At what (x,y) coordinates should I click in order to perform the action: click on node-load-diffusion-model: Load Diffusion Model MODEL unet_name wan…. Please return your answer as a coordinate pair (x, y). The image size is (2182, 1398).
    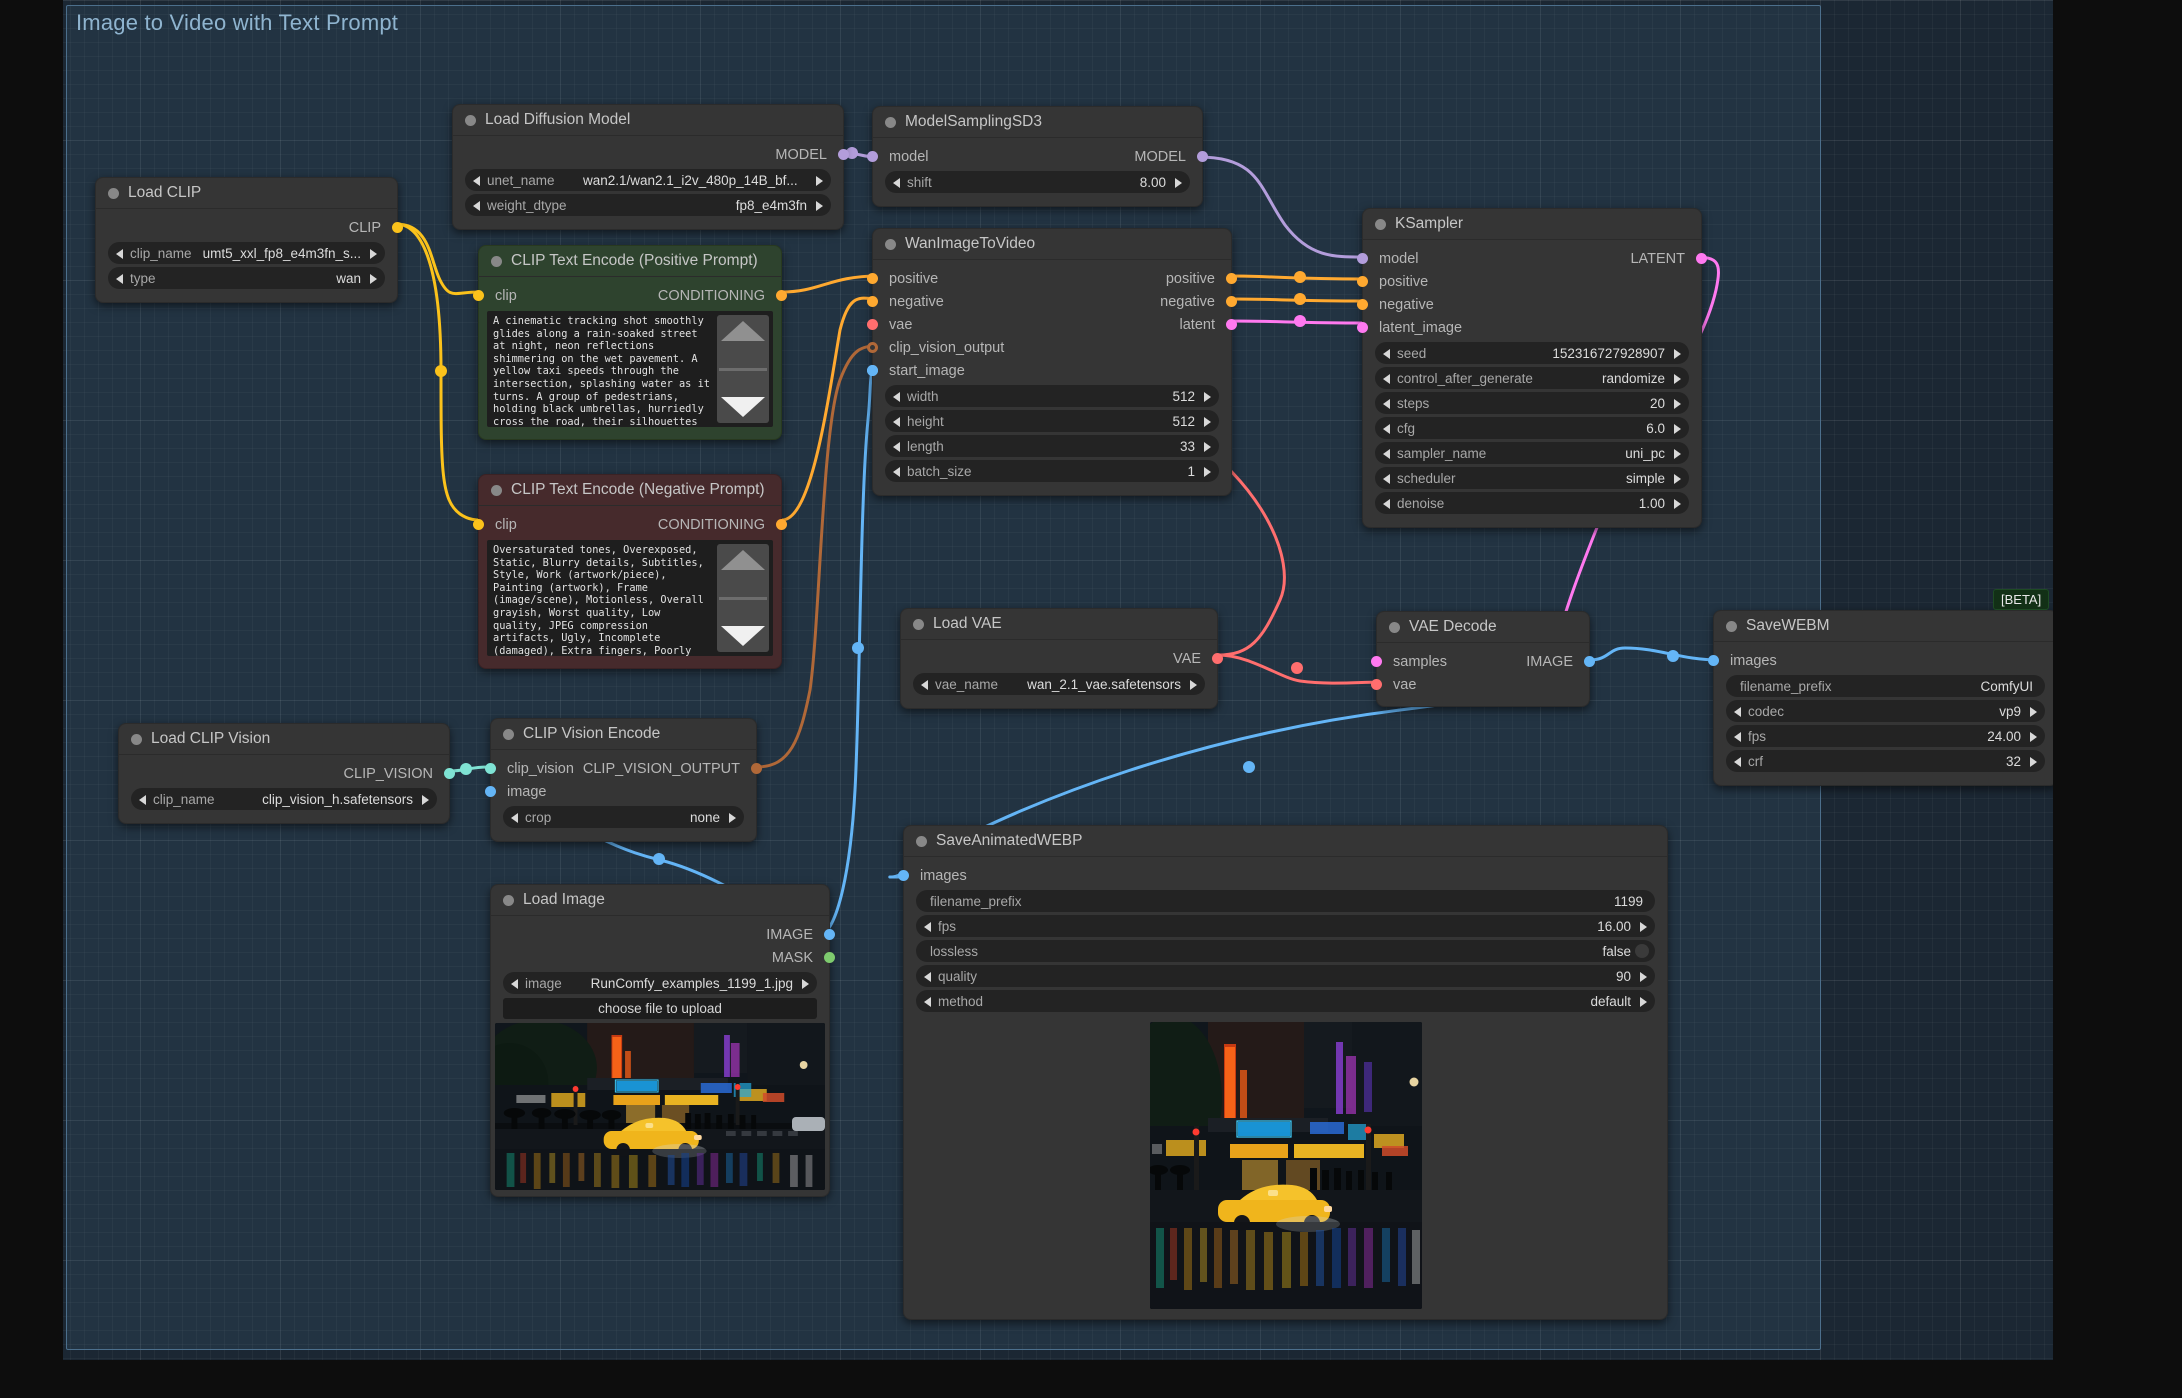
    Looking at the image, I should click on (650, 167).